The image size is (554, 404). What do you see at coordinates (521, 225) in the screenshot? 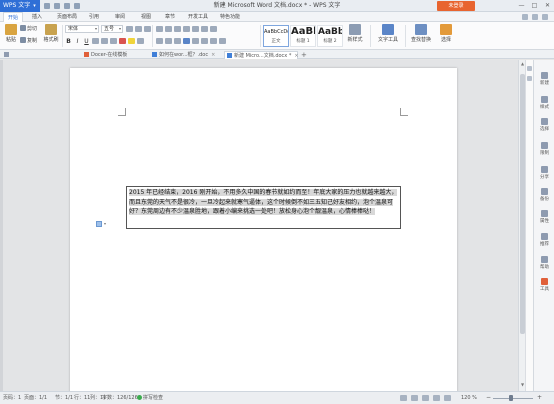
I see `vertical-scrollbar: ▲ ▼` at bounding box center [521, 225].